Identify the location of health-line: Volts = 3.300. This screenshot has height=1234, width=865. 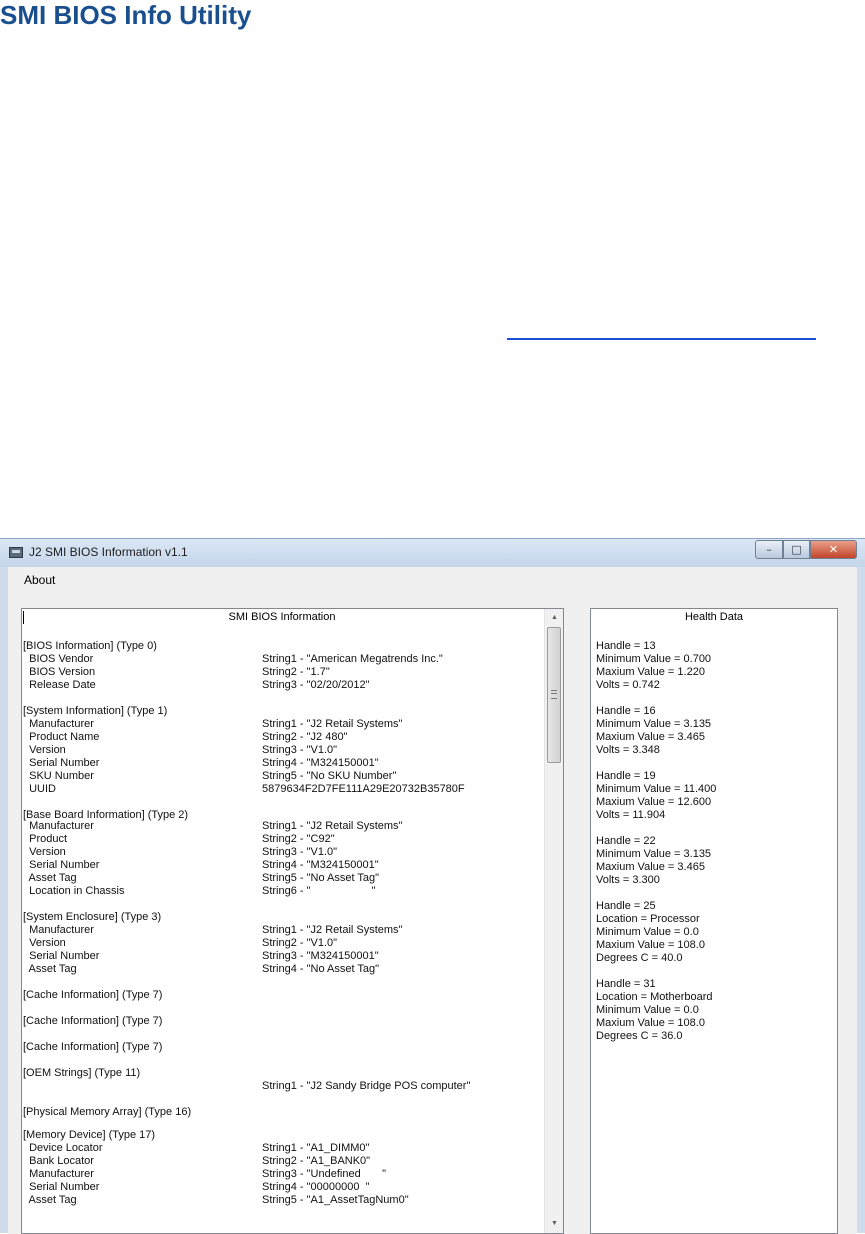
(628, 880).